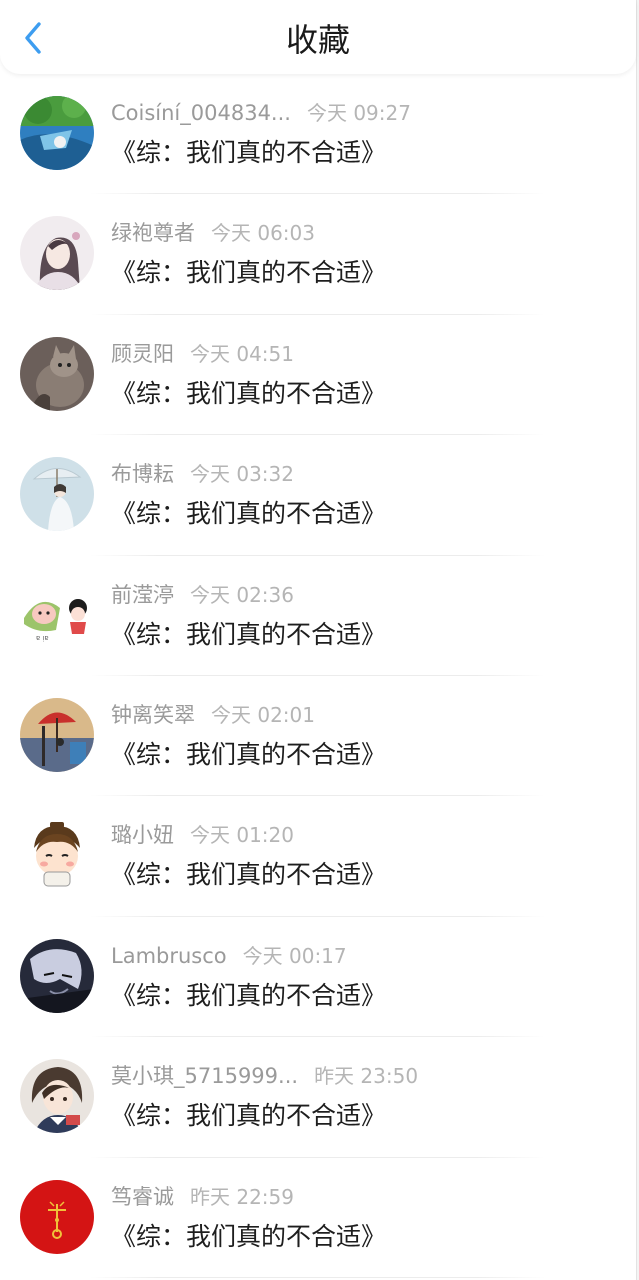  I want to click on timestamp: 今天 04:51, so click(242, 353).